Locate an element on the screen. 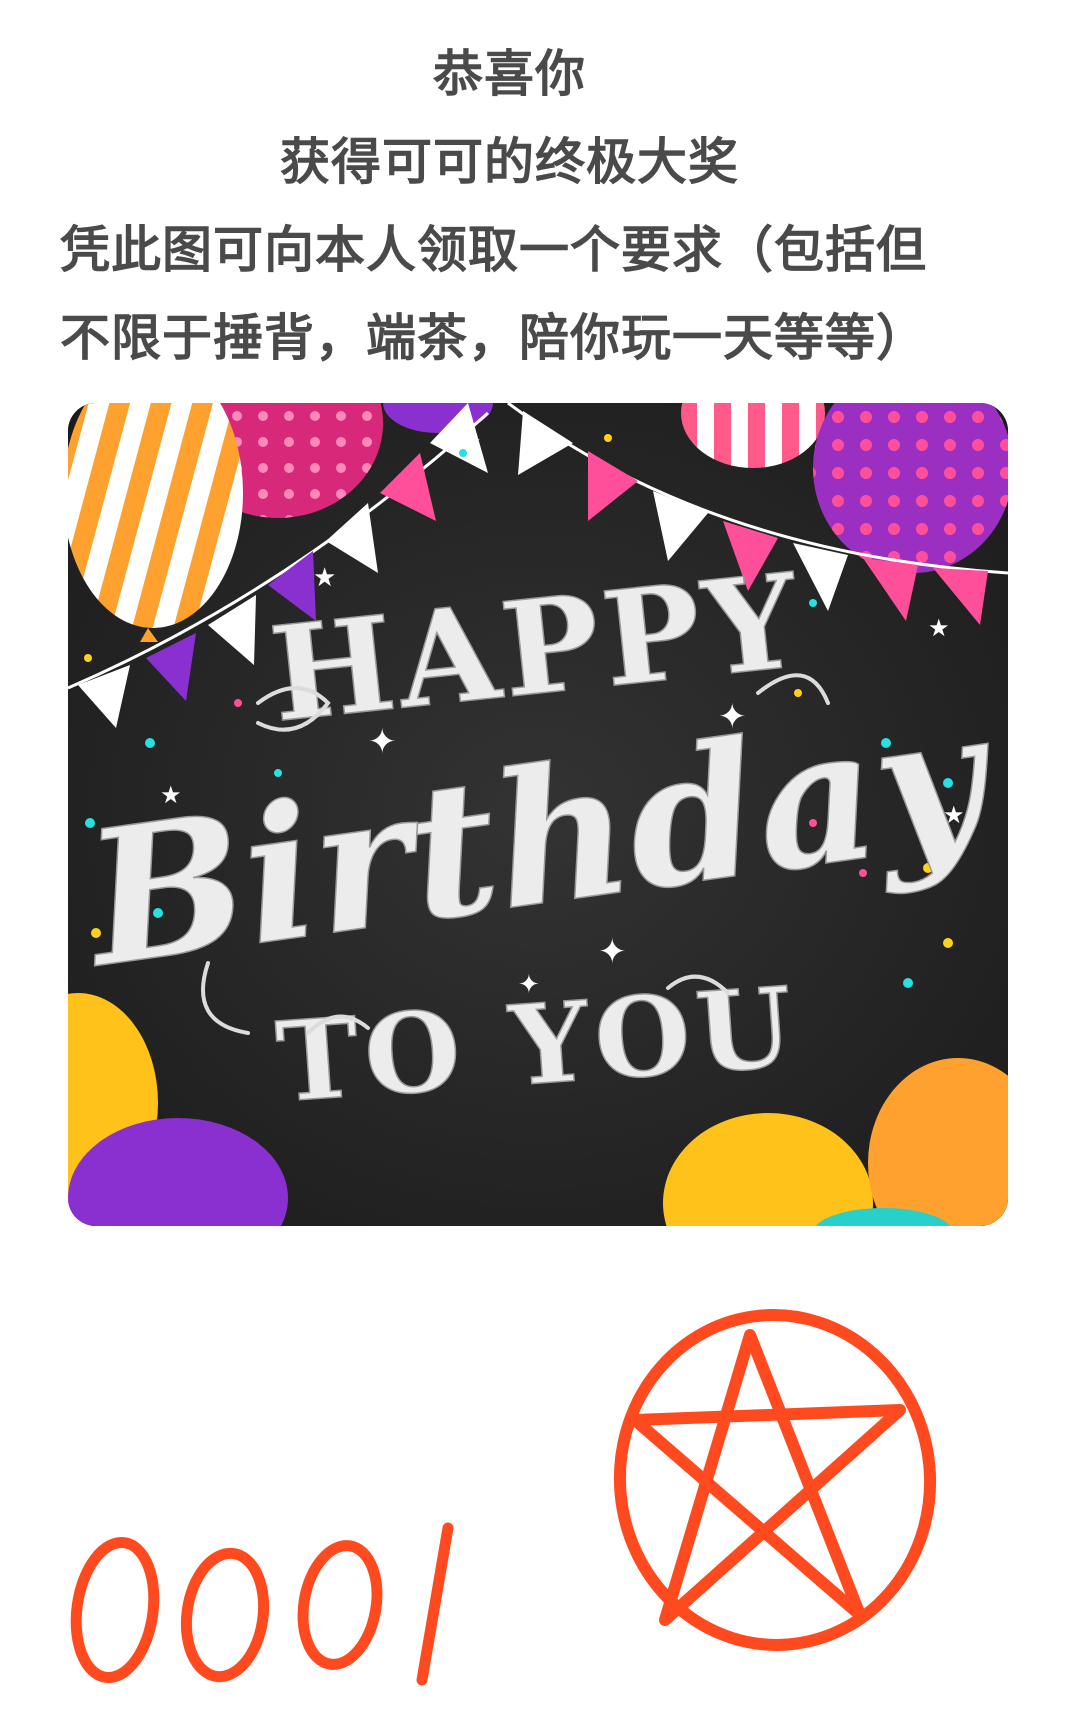 The height and width of the screenshot is (1722, 1079). message-line-4: 不限于捶背，端茶，陪你玩一天等等） is located at coordinates (493, 338).